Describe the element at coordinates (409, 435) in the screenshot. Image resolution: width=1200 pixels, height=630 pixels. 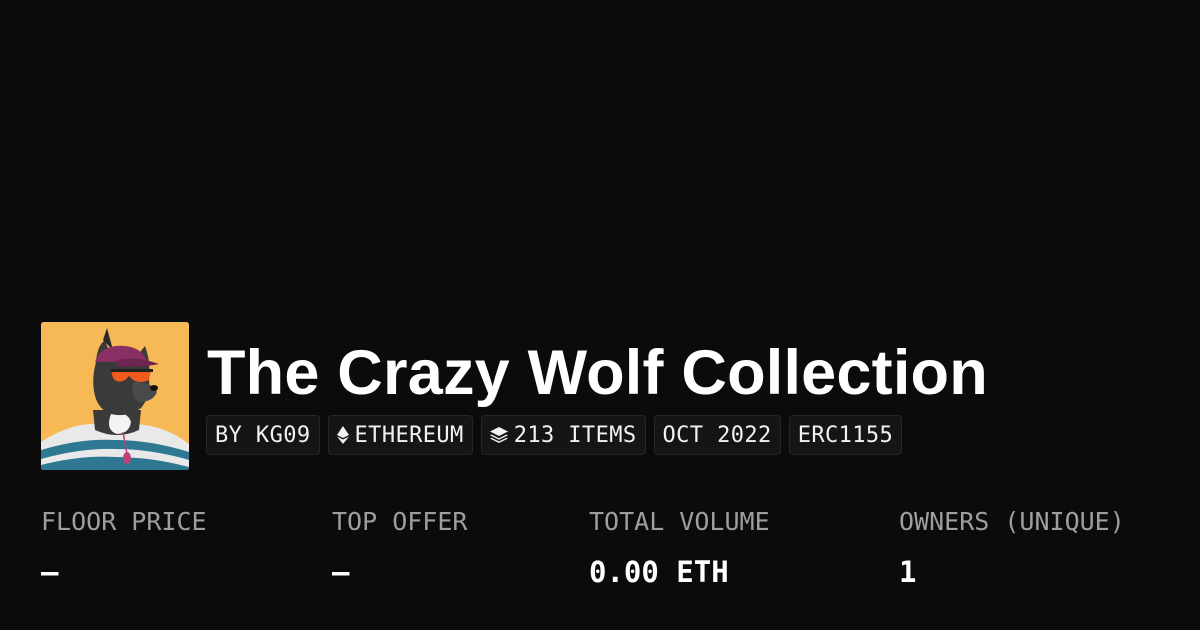
I see `chain-label: ETHEREUM` at that location.